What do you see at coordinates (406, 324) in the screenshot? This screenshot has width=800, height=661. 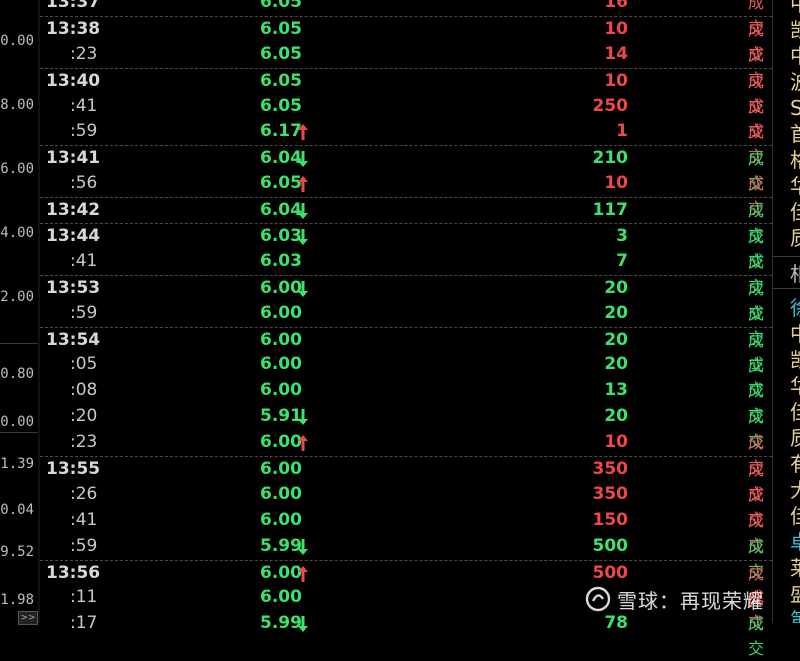 I see `trade-row: :59 6.00 20 成交` at bounding box center [406, 324].